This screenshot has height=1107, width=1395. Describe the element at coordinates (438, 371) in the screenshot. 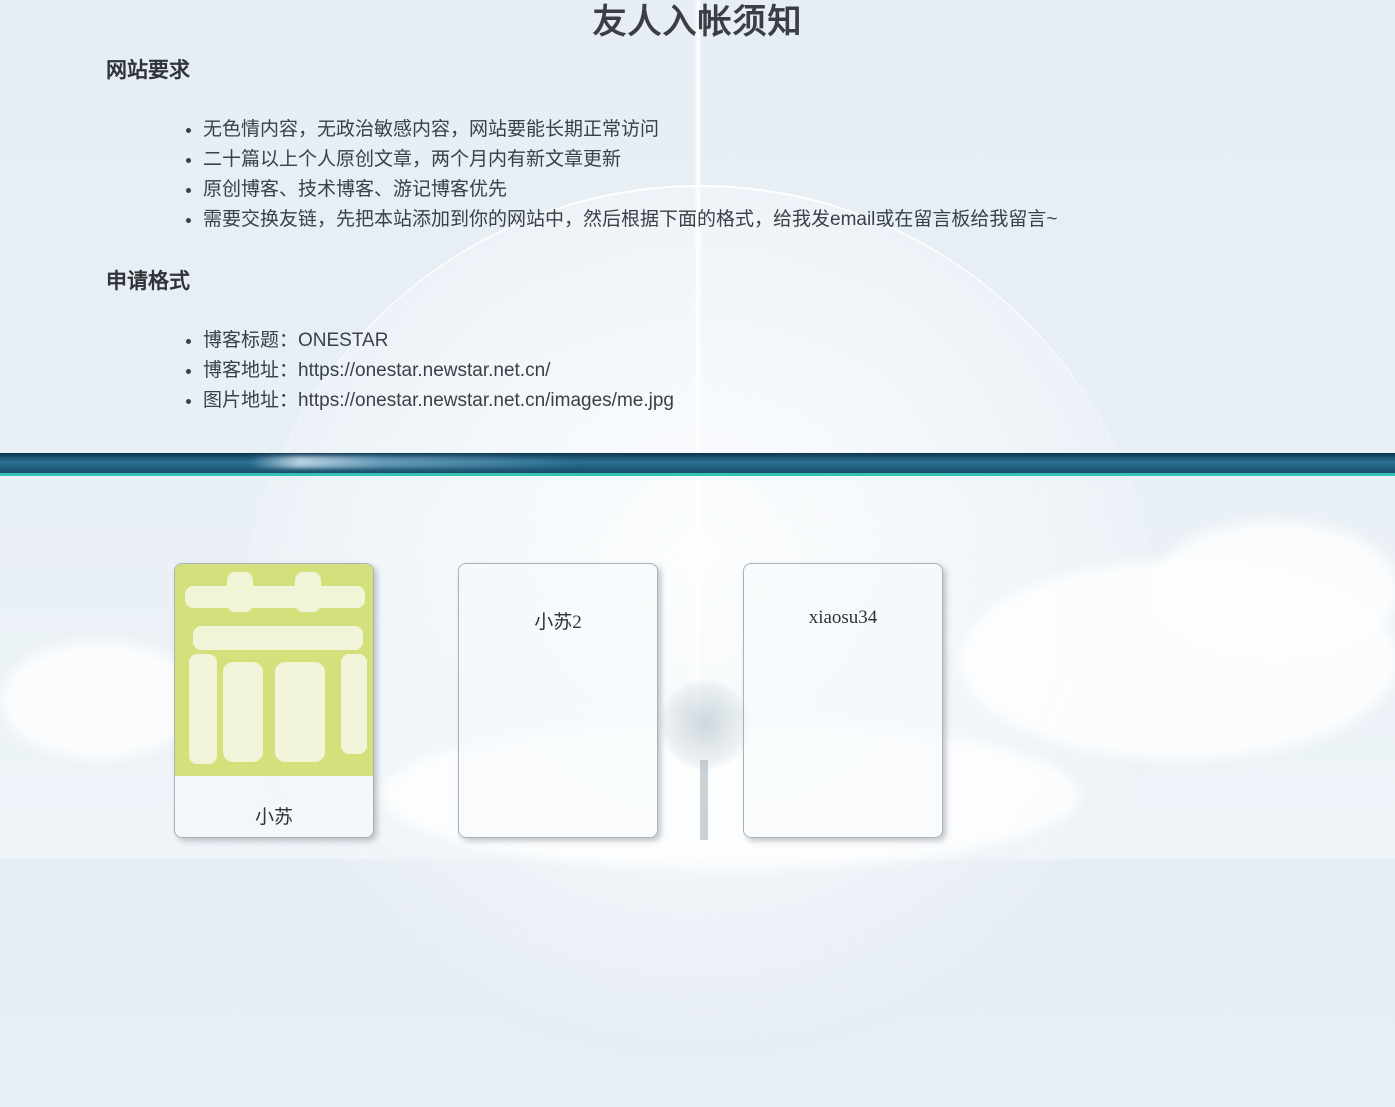

I see `list-item: 博客地址：https://onestar.newstar.net.cn/` at that location.